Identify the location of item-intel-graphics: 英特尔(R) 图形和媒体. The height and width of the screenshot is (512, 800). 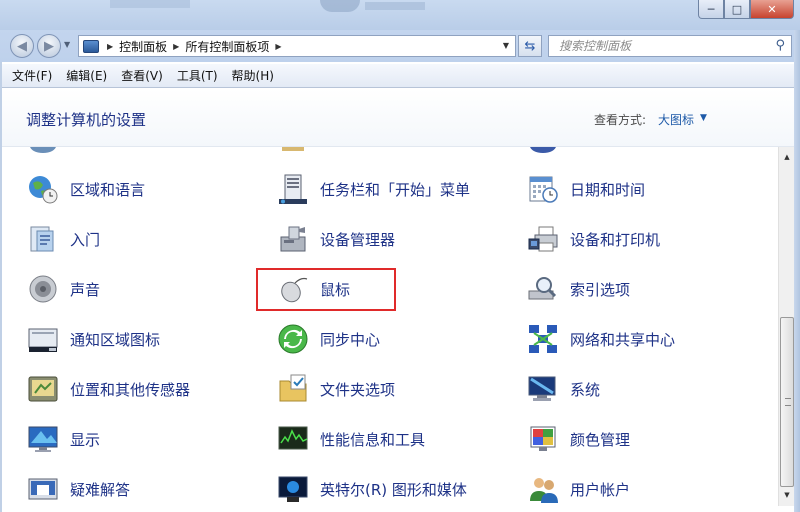
(371, 489).